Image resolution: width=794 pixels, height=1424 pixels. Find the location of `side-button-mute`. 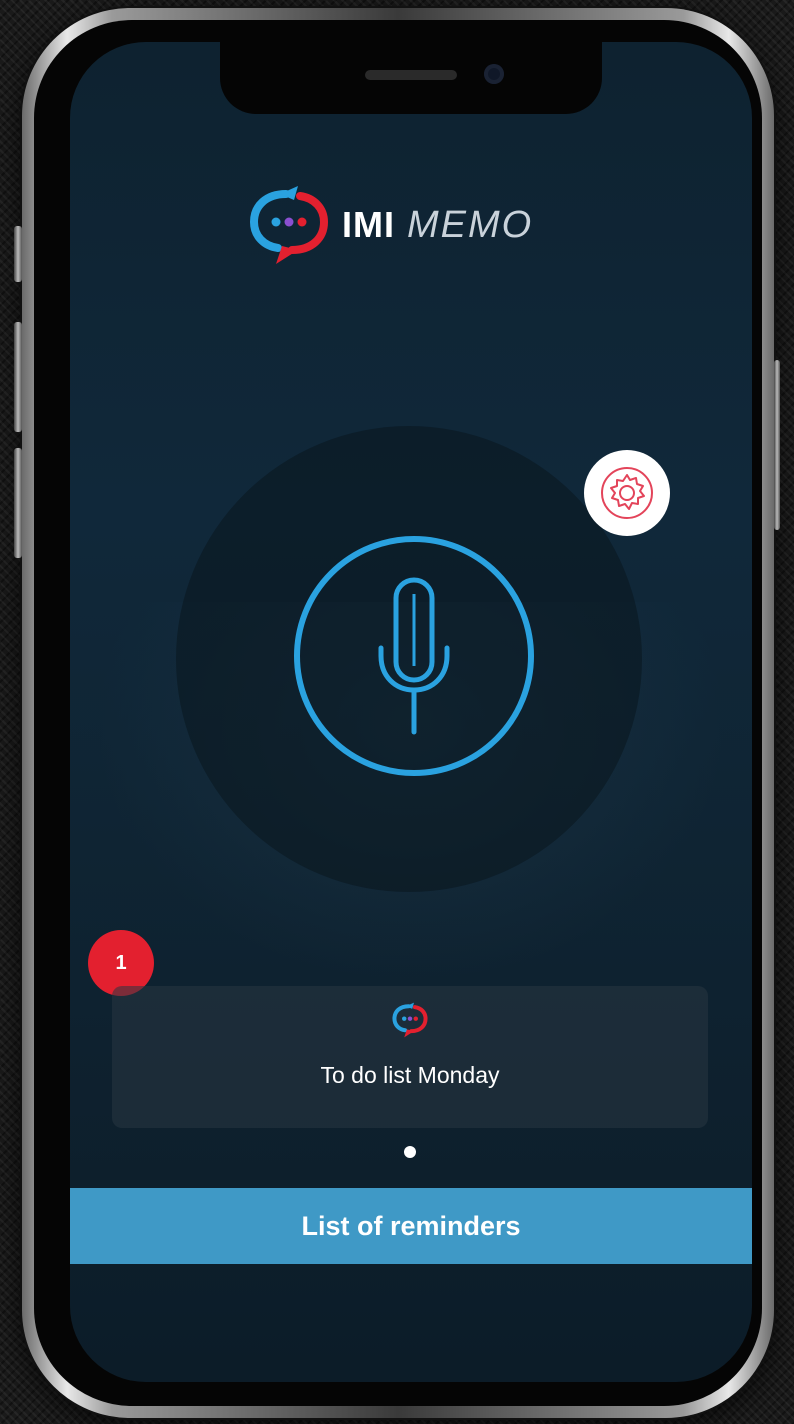

side-button-mute is located at coordinates (18, 254).